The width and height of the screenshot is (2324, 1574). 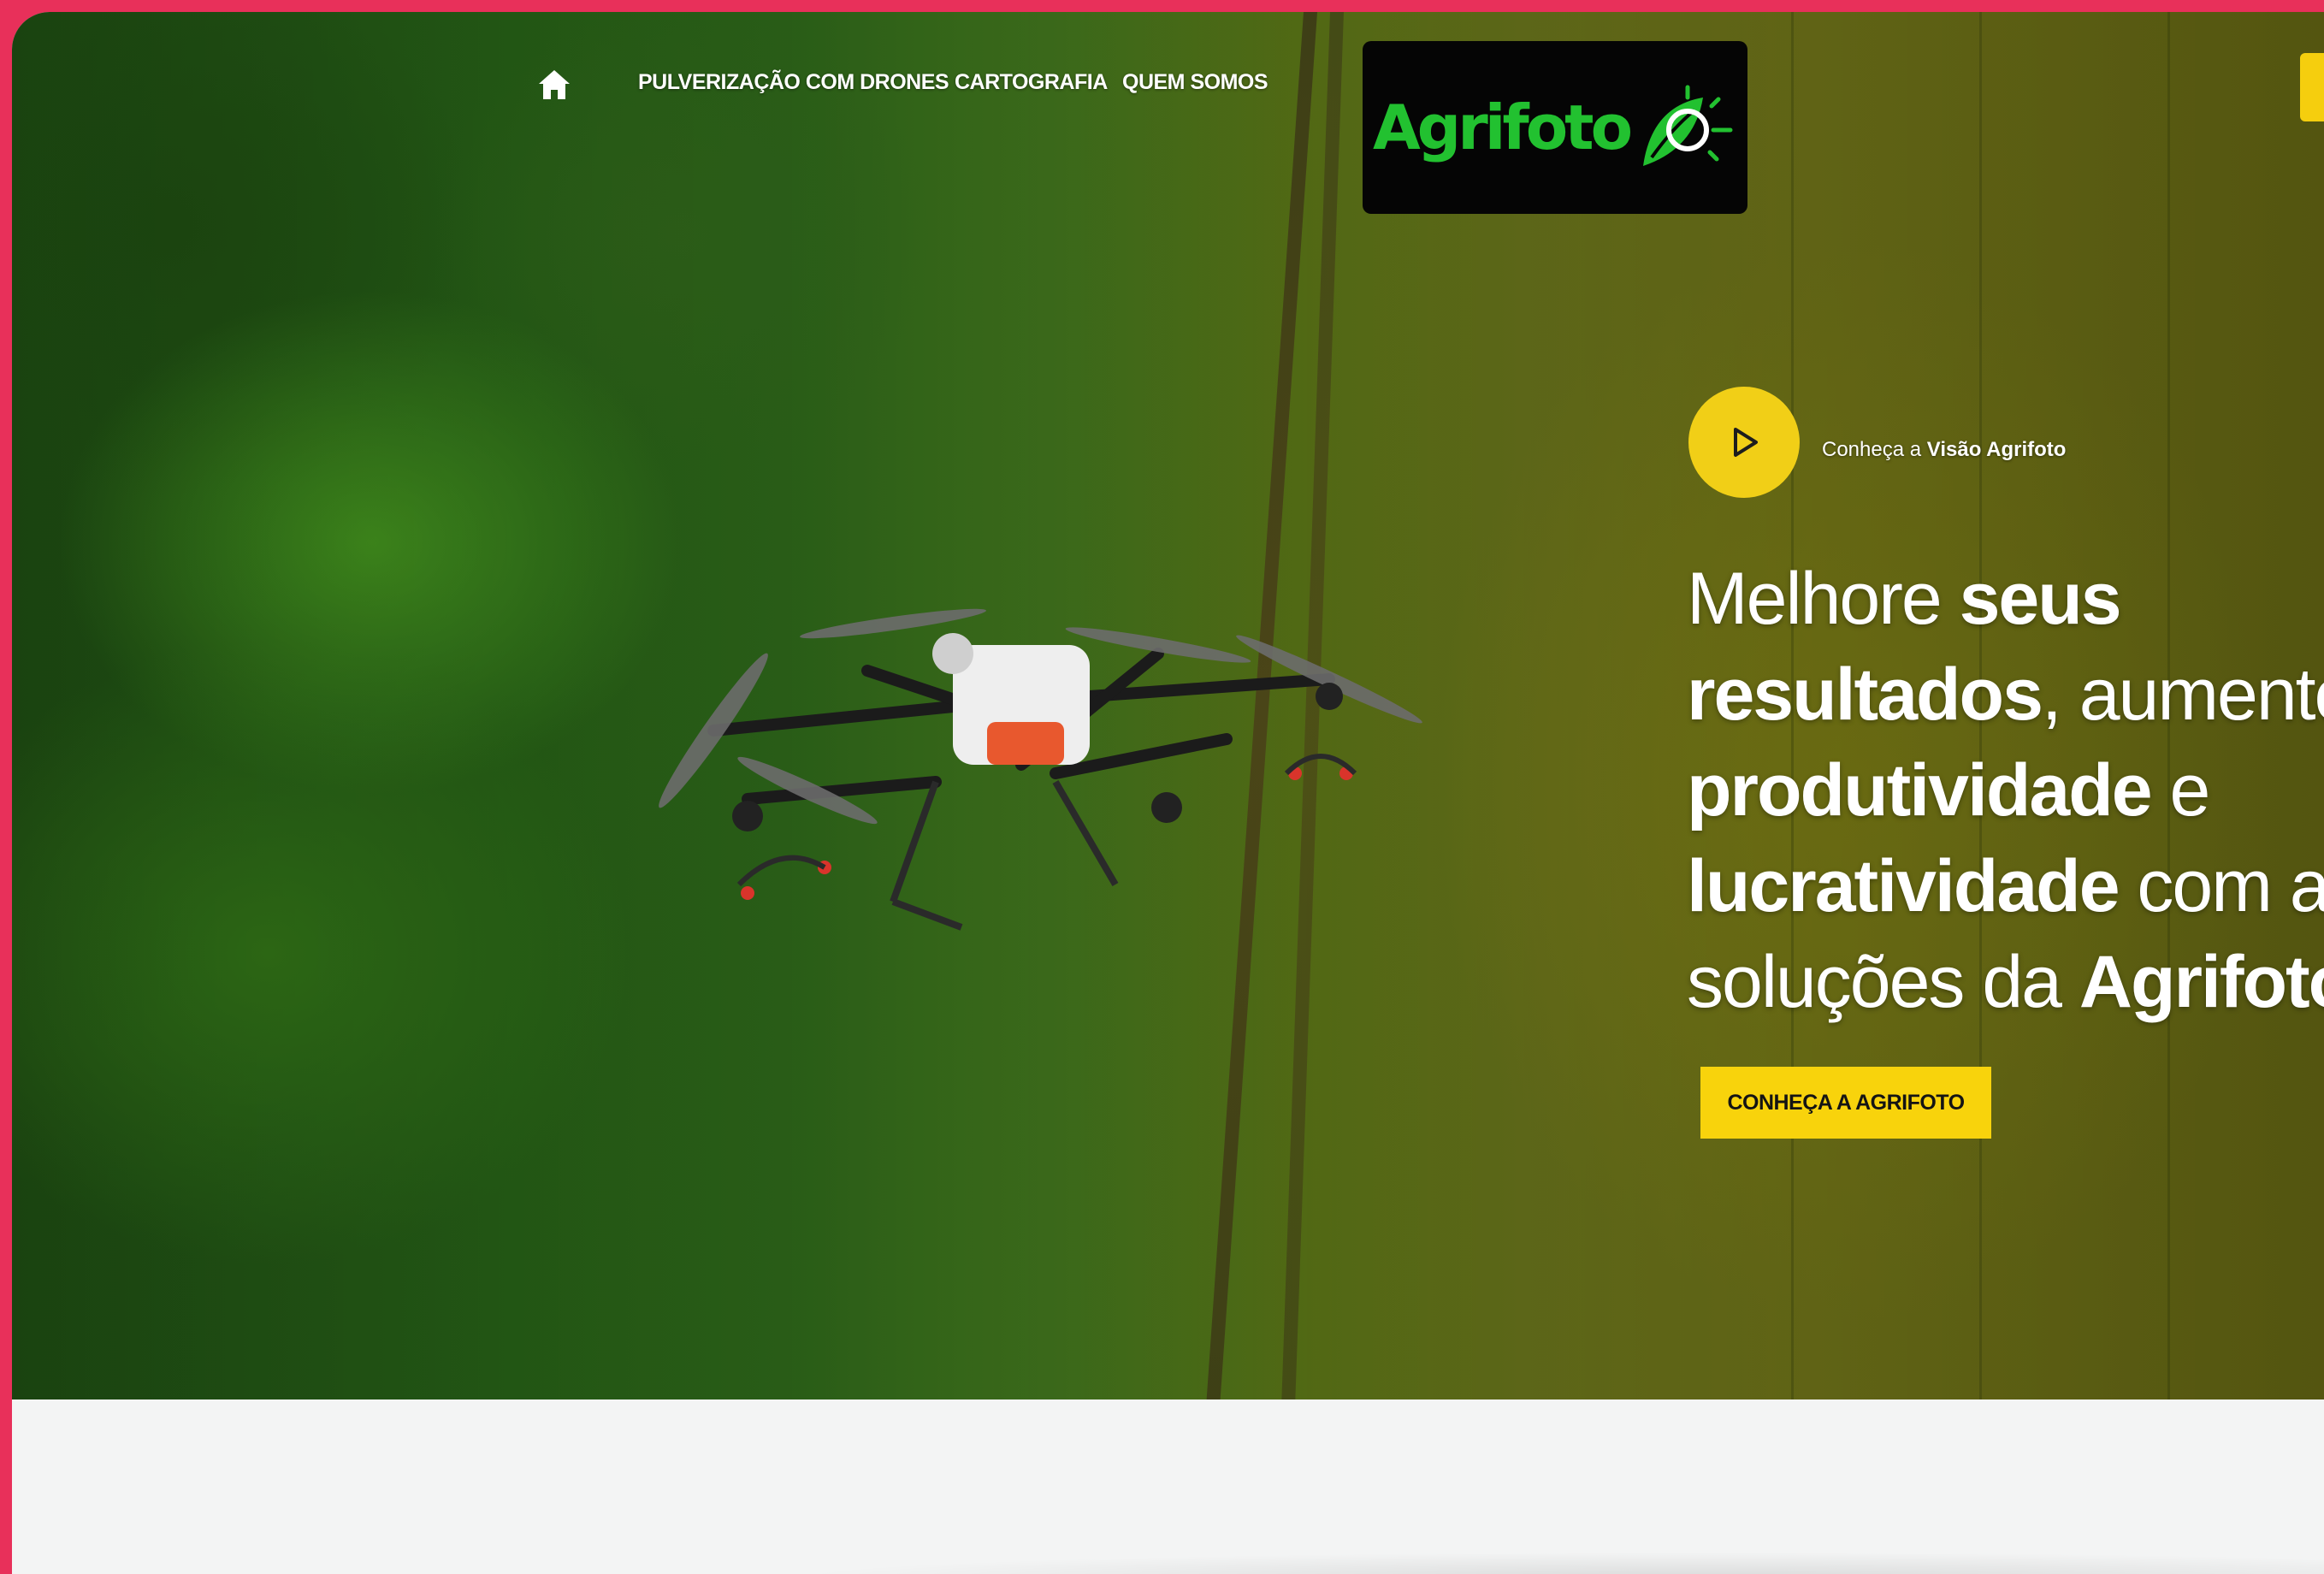 I want to click on headline-line-4: lucratividade com as, so click(x=2006, y=886).